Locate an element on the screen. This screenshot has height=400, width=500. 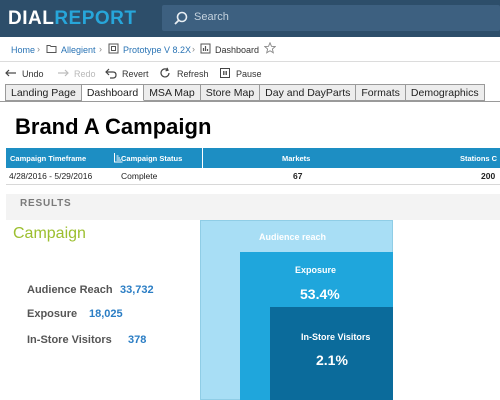
top-bar: DIALREPORT Search is located at coordinates (250, 18).